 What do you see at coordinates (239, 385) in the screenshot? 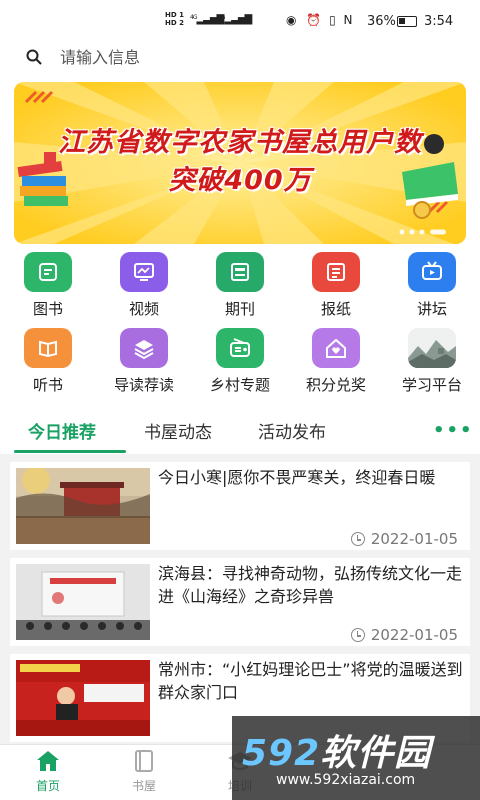
I see `grid-label: 乡村专题` at bounding box center [239, 385].